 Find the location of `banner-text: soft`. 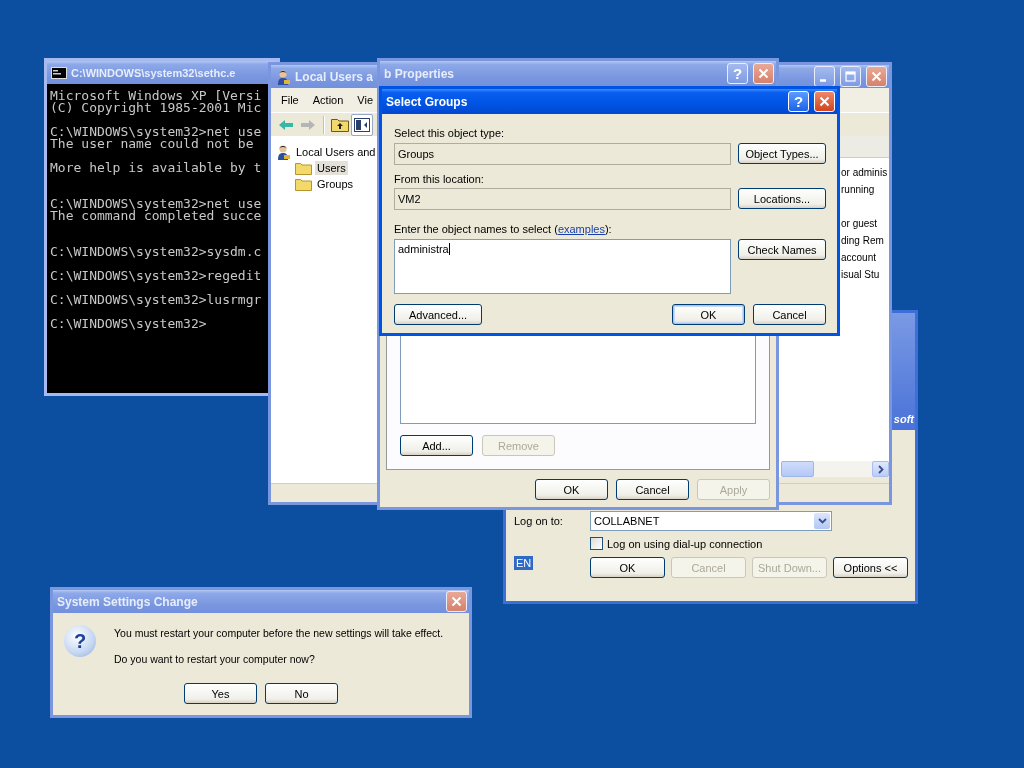

banner-text: soft is located at coordinates (903, 419).